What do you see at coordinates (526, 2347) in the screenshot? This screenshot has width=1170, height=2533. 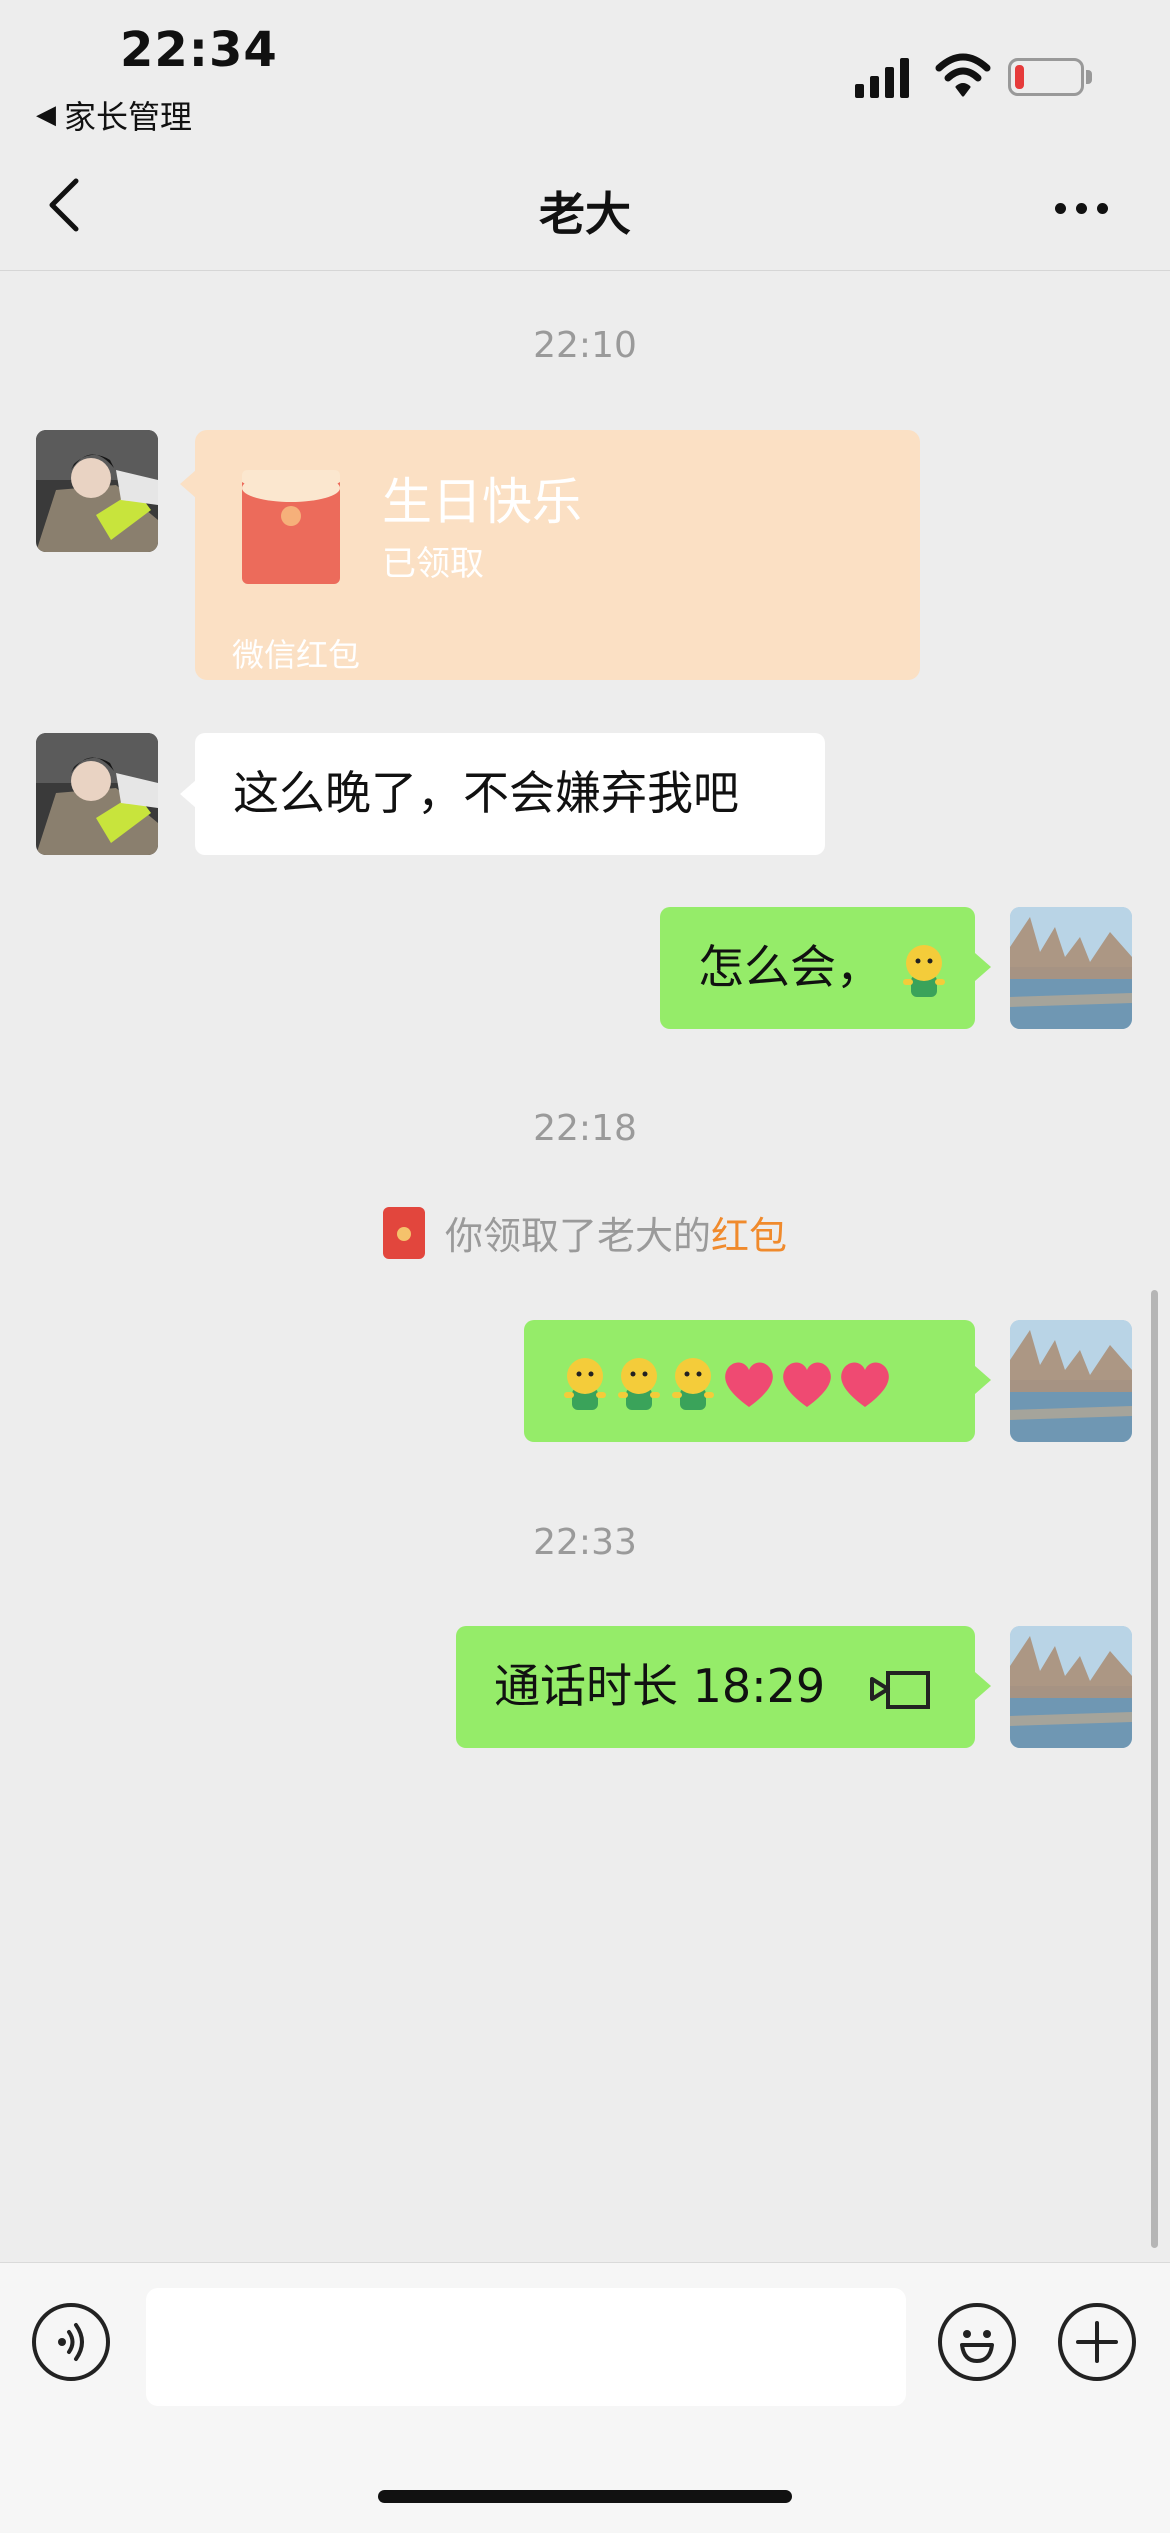 I see `message-input` at bounding box center [526, 2347].